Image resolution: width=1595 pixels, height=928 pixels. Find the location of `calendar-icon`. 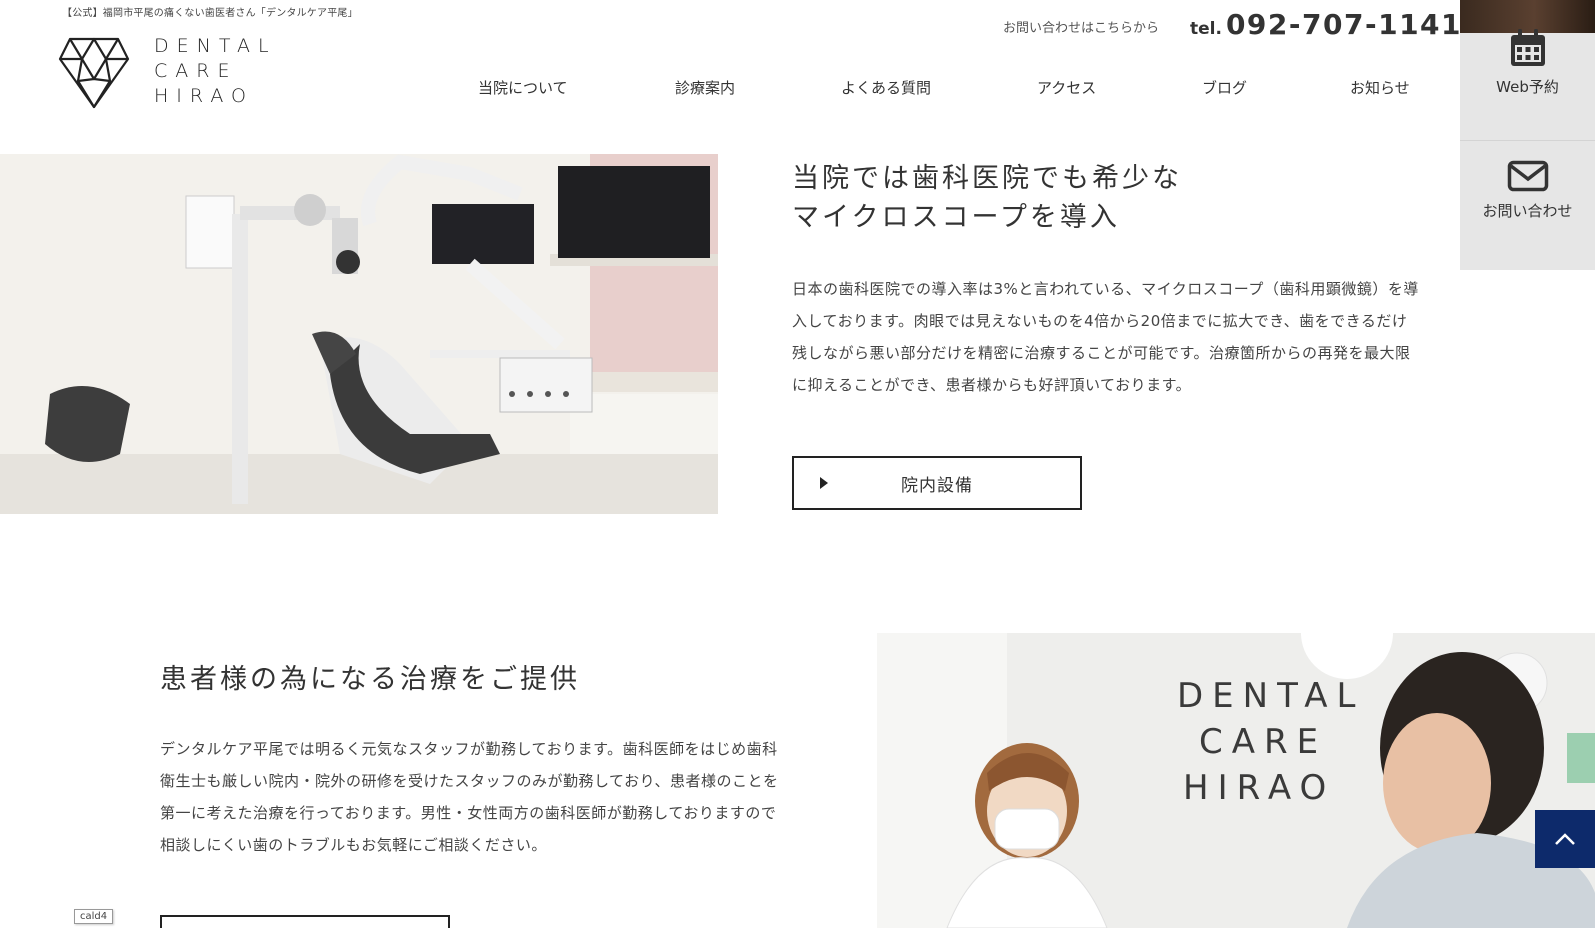

calendar-icon is located at coordinates (1527, 47).